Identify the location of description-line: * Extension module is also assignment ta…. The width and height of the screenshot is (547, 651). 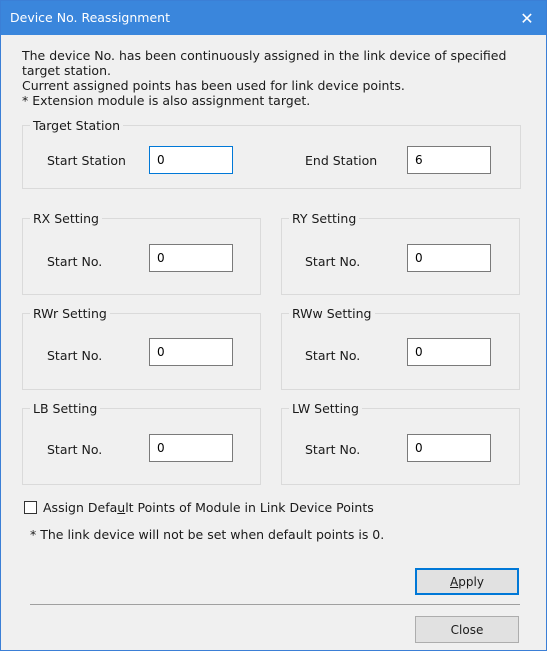
(166, 100).